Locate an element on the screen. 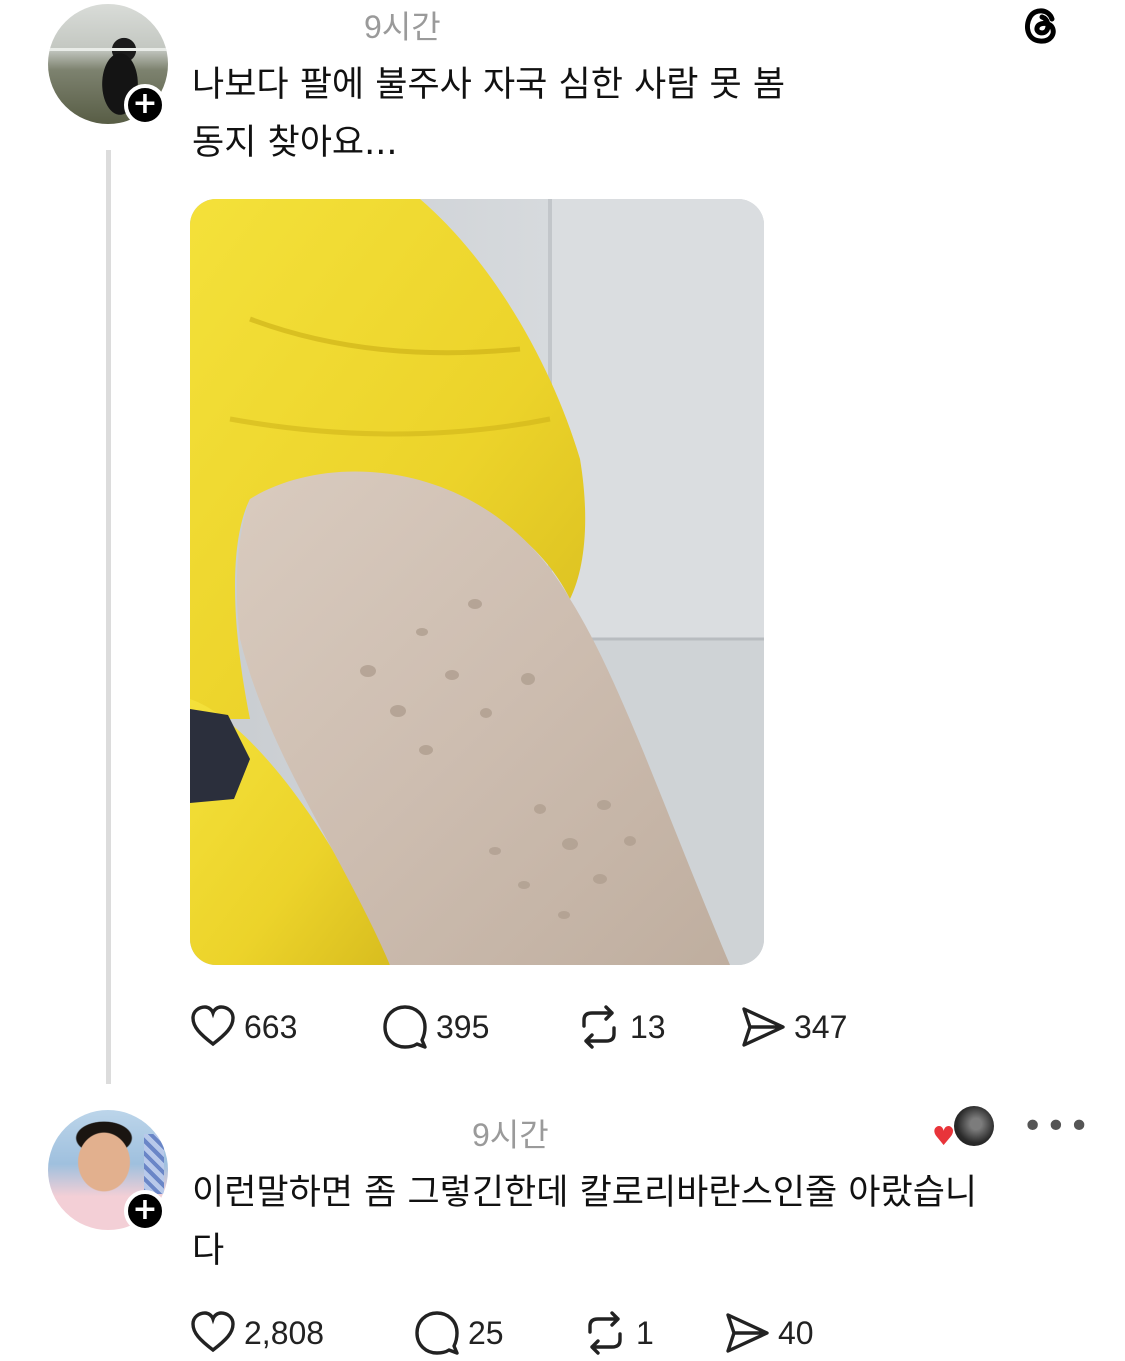  more-dots-icon: ••• is located at coordinates (1057, 1126).